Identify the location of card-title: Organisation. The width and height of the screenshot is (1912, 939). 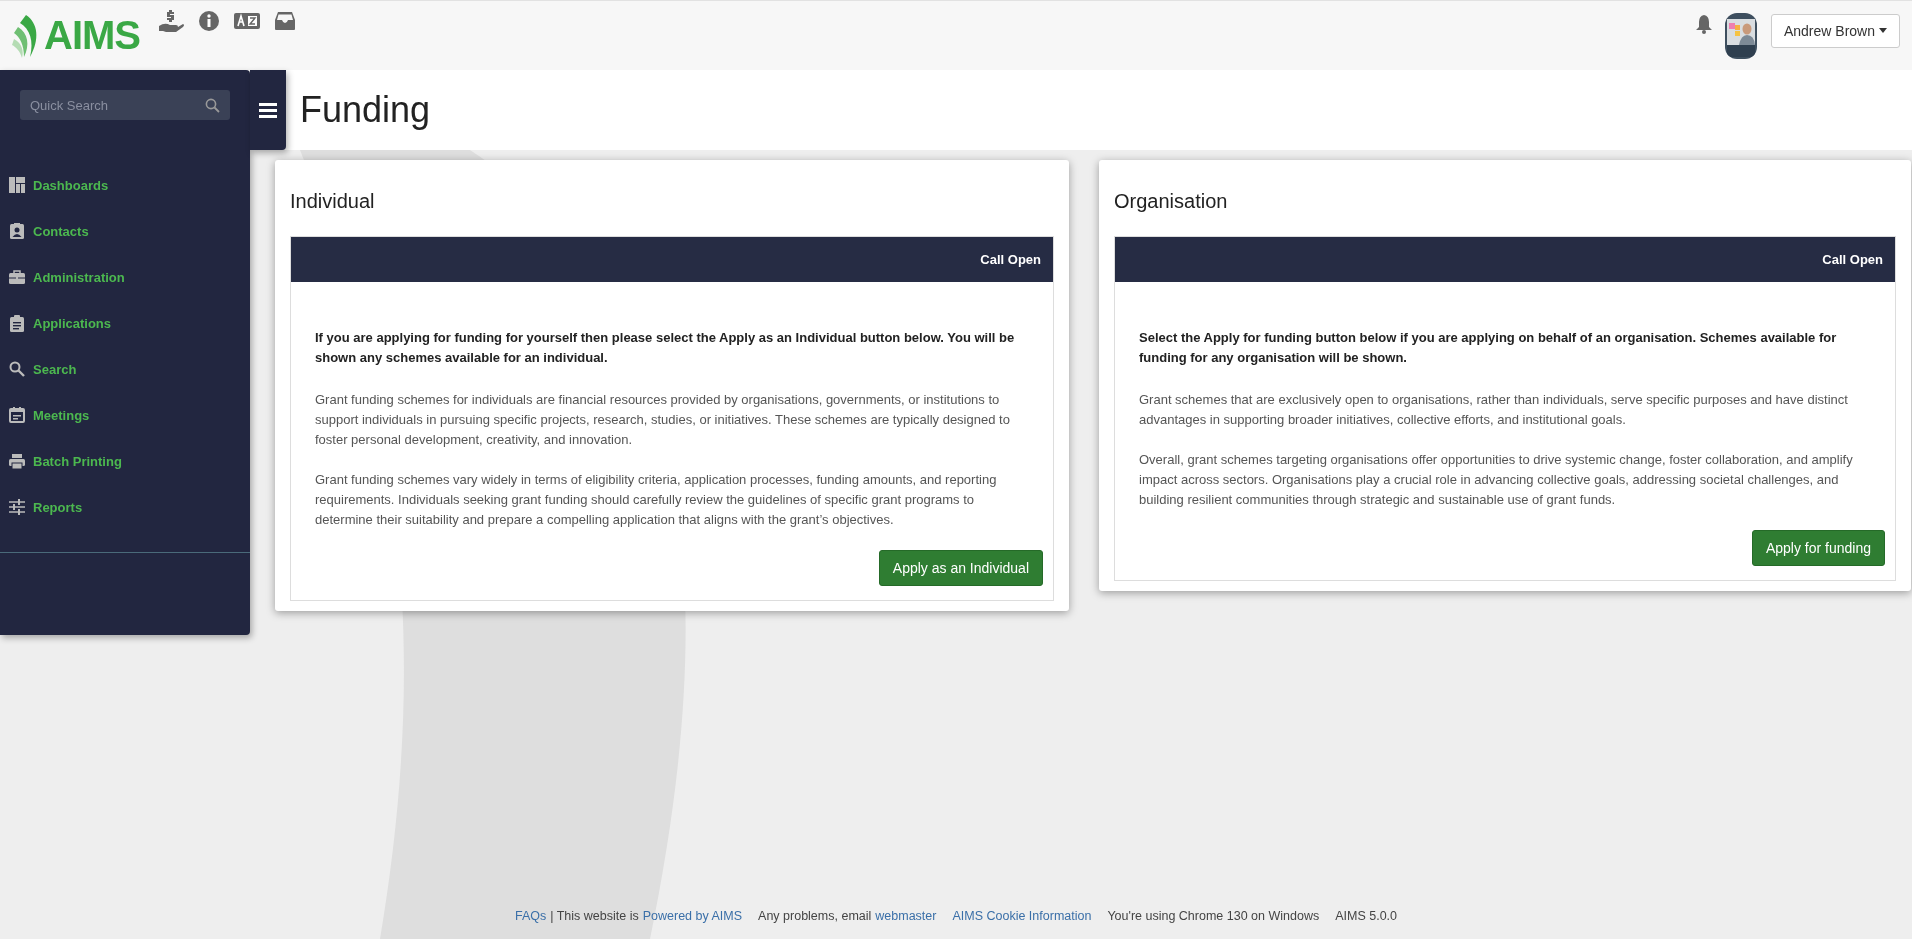
(1171, 201).